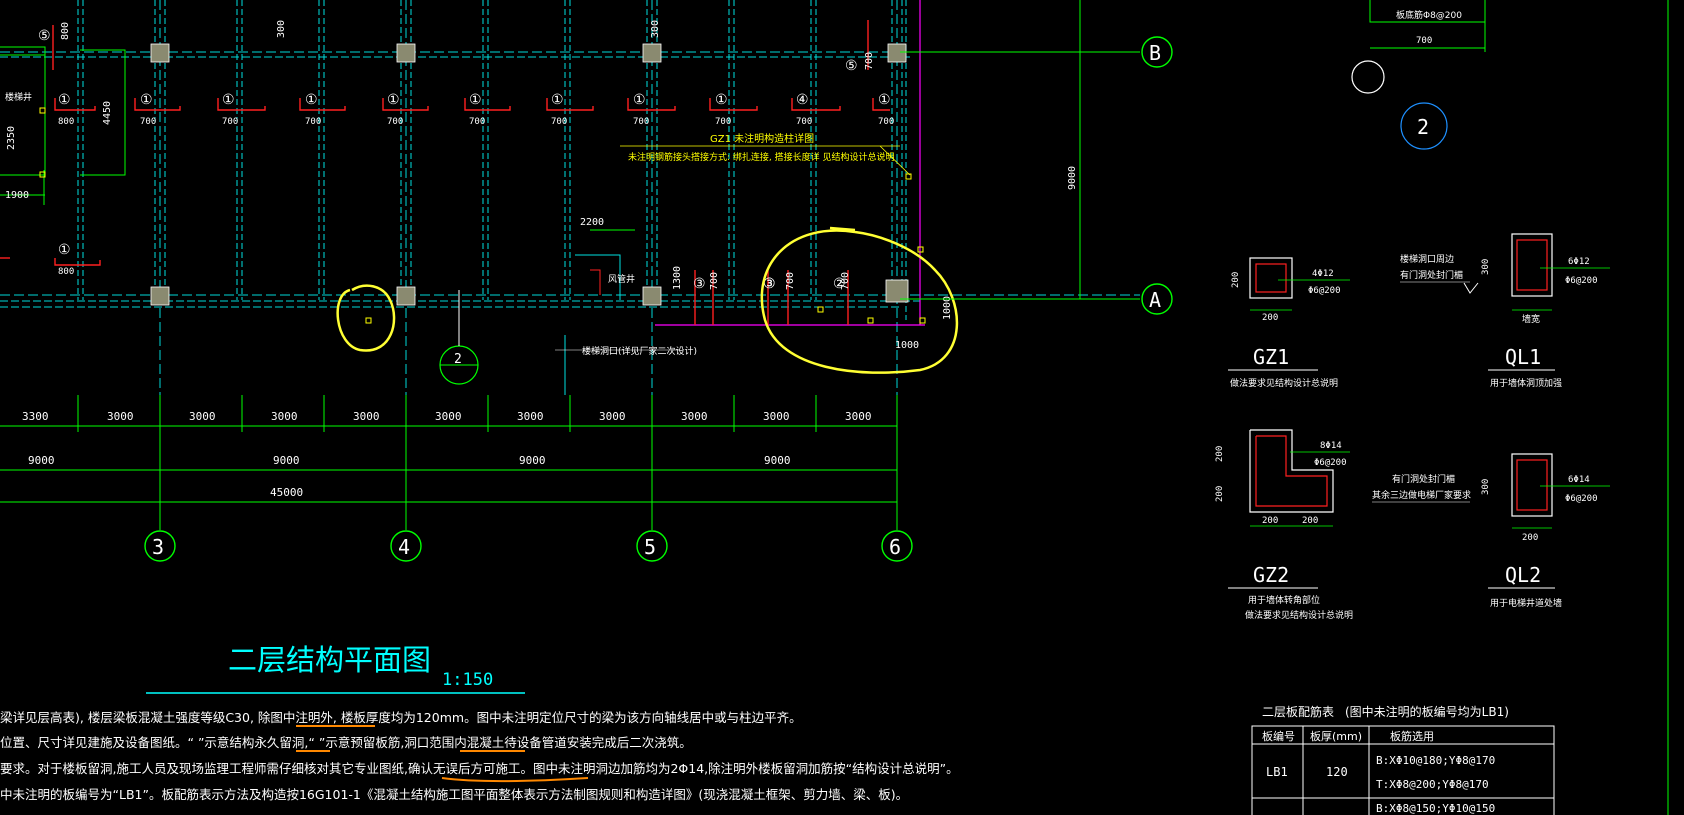  I want to click on table-cell: B:XΦ8@150;YΦ10@150, so click(1435, 808).